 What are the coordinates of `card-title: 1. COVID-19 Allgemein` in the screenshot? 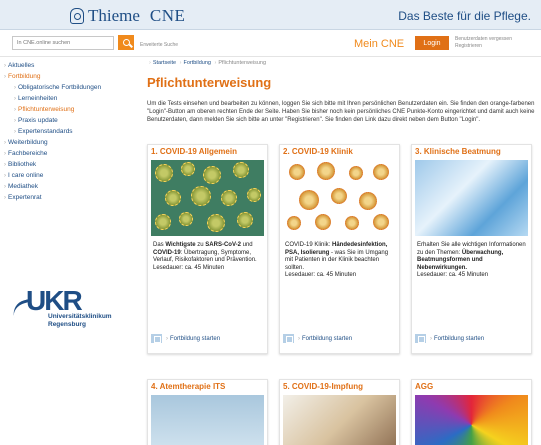 It's located at (207, 151).